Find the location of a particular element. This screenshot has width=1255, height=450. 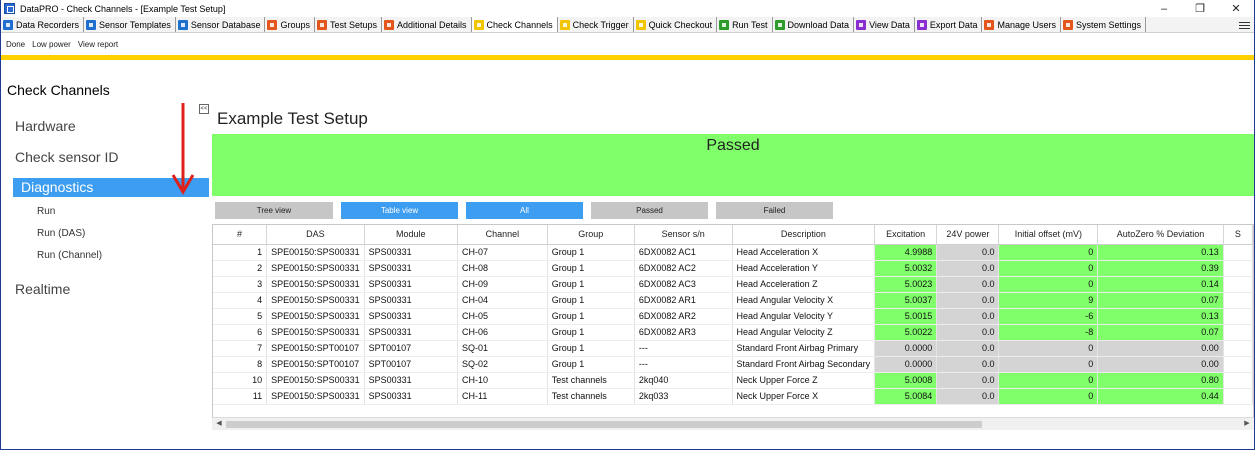

cell-exc: 5.0008 is located at coordinates (906, 380).